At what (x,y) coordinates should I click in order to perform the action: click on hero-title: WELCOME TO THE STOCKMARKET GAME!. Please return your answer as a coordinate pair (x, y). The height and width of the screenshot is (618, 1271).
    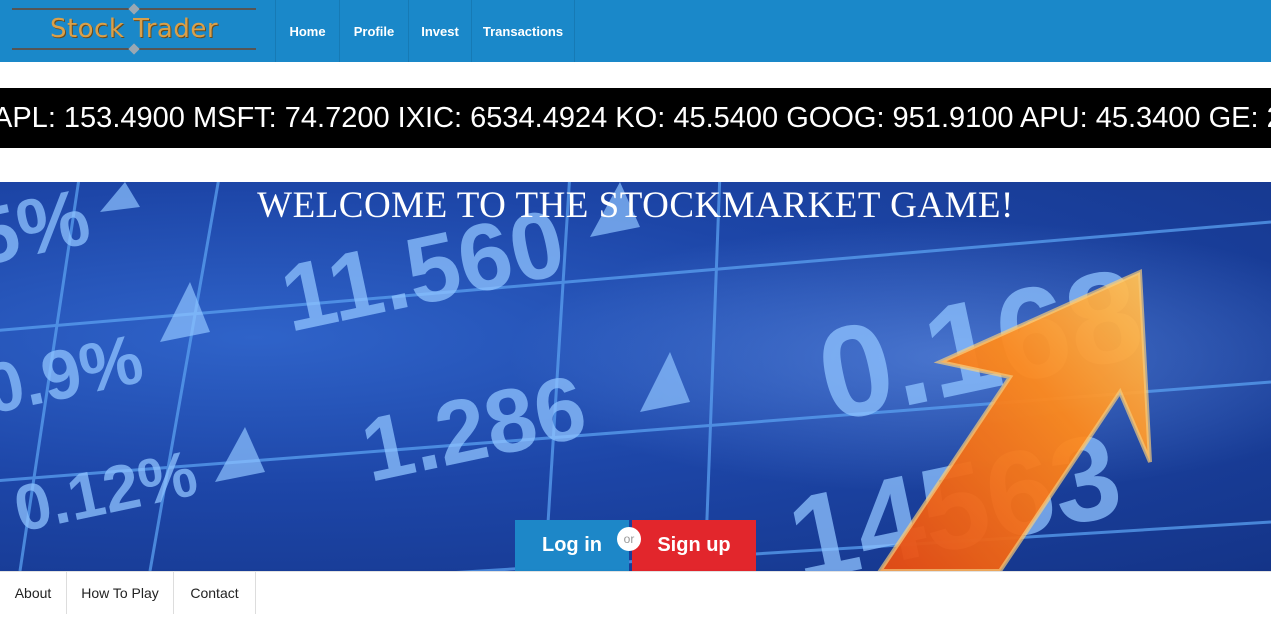
    Looking at the image, I should click on (635, 205).